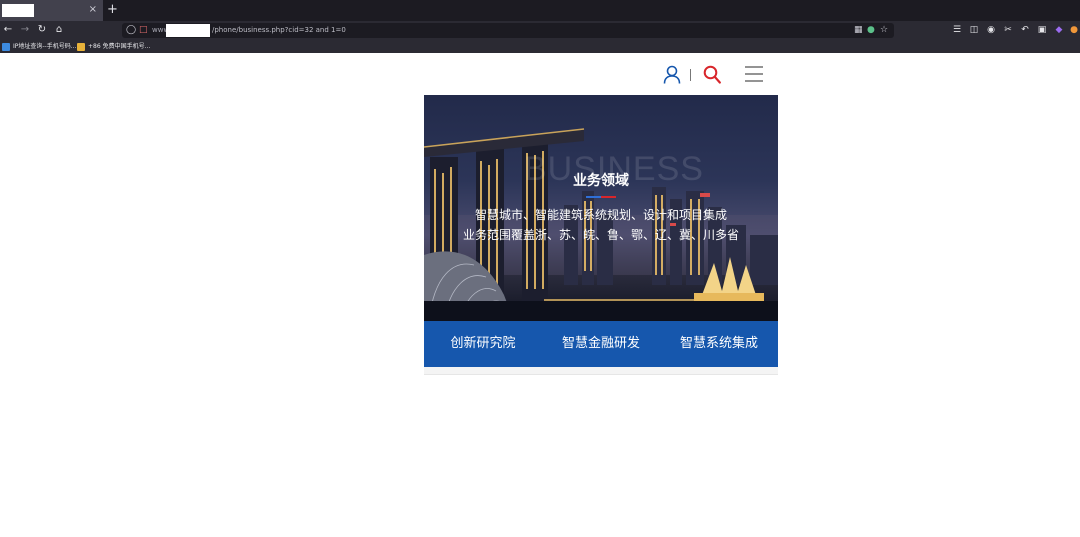 Image resolution: width=1080 pixels, height=537 pixels. What do you see at coordinates (884, 30) in the screenshot?
I see `bookmark-star-icon: ☆` at bounding box center [884, 30].